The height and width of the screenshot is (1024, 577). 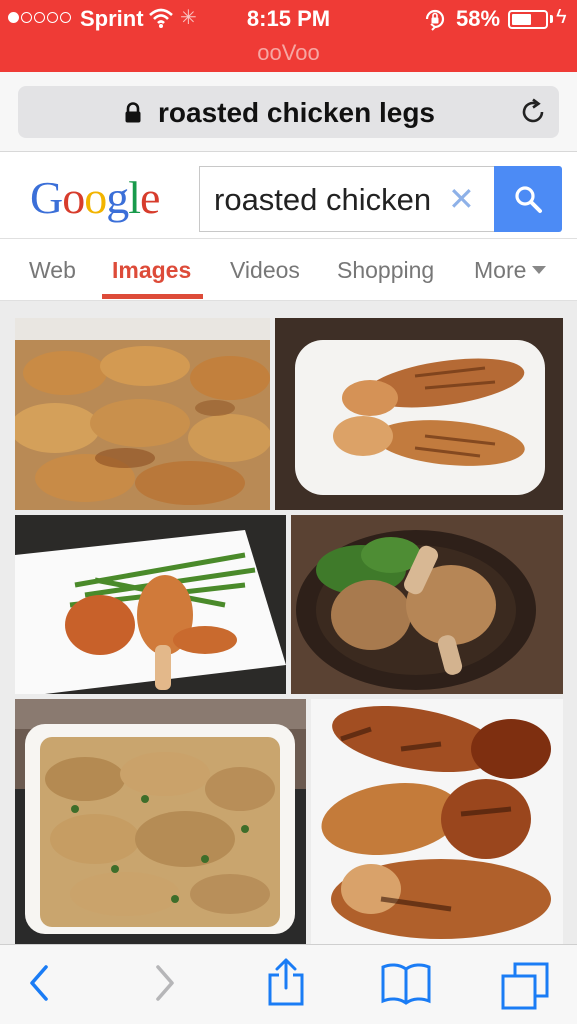 I want to click on search-icon, so click(x=528, y=199).